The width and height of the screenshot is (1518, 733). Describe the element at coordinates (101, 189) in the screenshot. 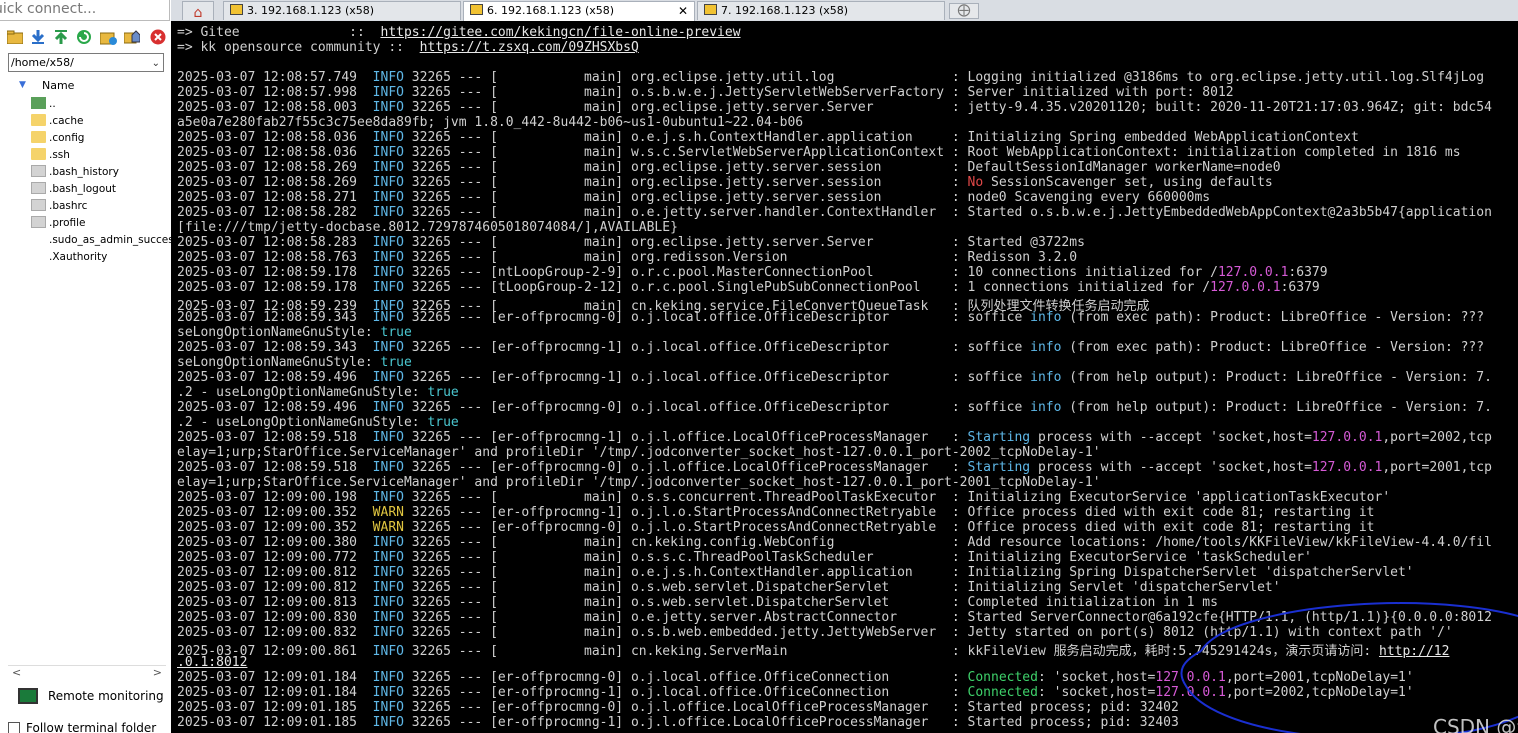

I see `tree-item: .bash_logout` at that location.